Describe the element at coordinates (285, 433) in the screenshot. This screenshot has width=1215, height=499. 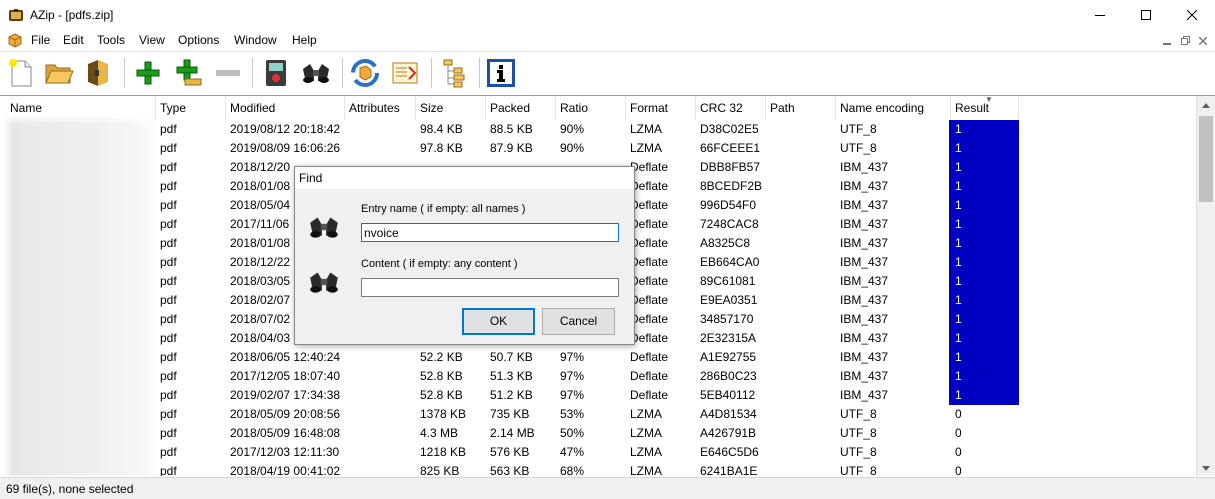
I see `cell-modified: 2018/05/09 16:48:08` at that location.